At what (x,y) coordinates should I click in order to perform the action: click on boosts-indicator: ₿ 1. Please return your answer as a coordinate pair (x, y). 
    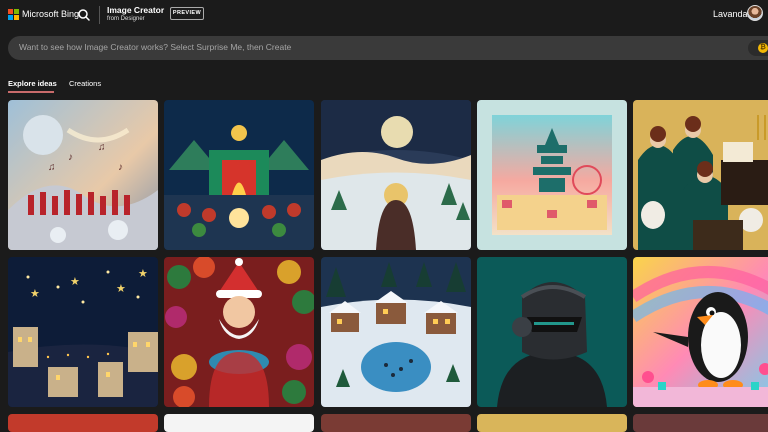
    Looking at the image, I should click on (758, 48).